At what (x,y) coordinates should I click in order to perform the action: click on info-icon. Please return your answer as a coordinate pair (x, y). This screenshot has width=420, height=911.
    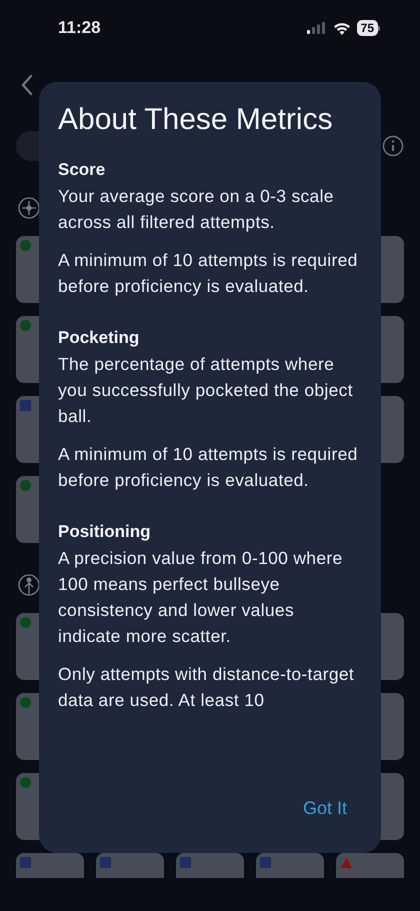
    Looking at the image, I should click on (393, 146).